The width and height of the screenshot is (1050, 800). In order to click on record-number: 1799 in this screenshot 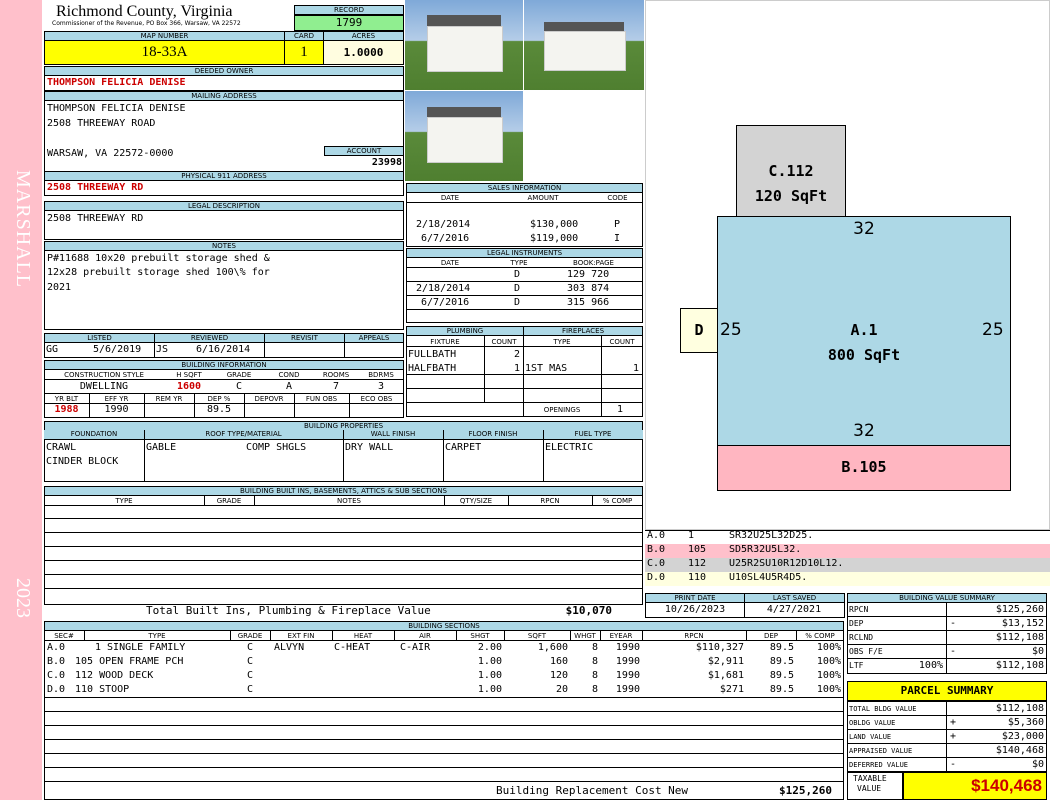, I will do `click(349, 23)`.